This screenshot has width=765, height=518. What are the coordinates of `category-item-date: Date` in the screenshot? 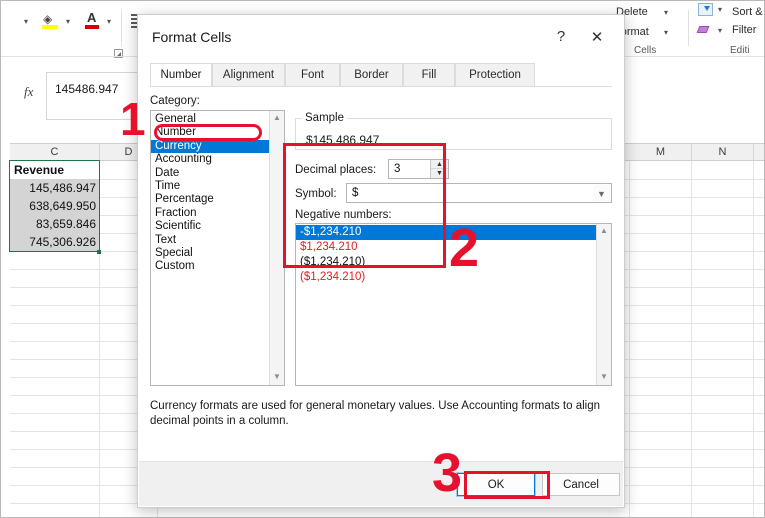 It's located at (210, 173).